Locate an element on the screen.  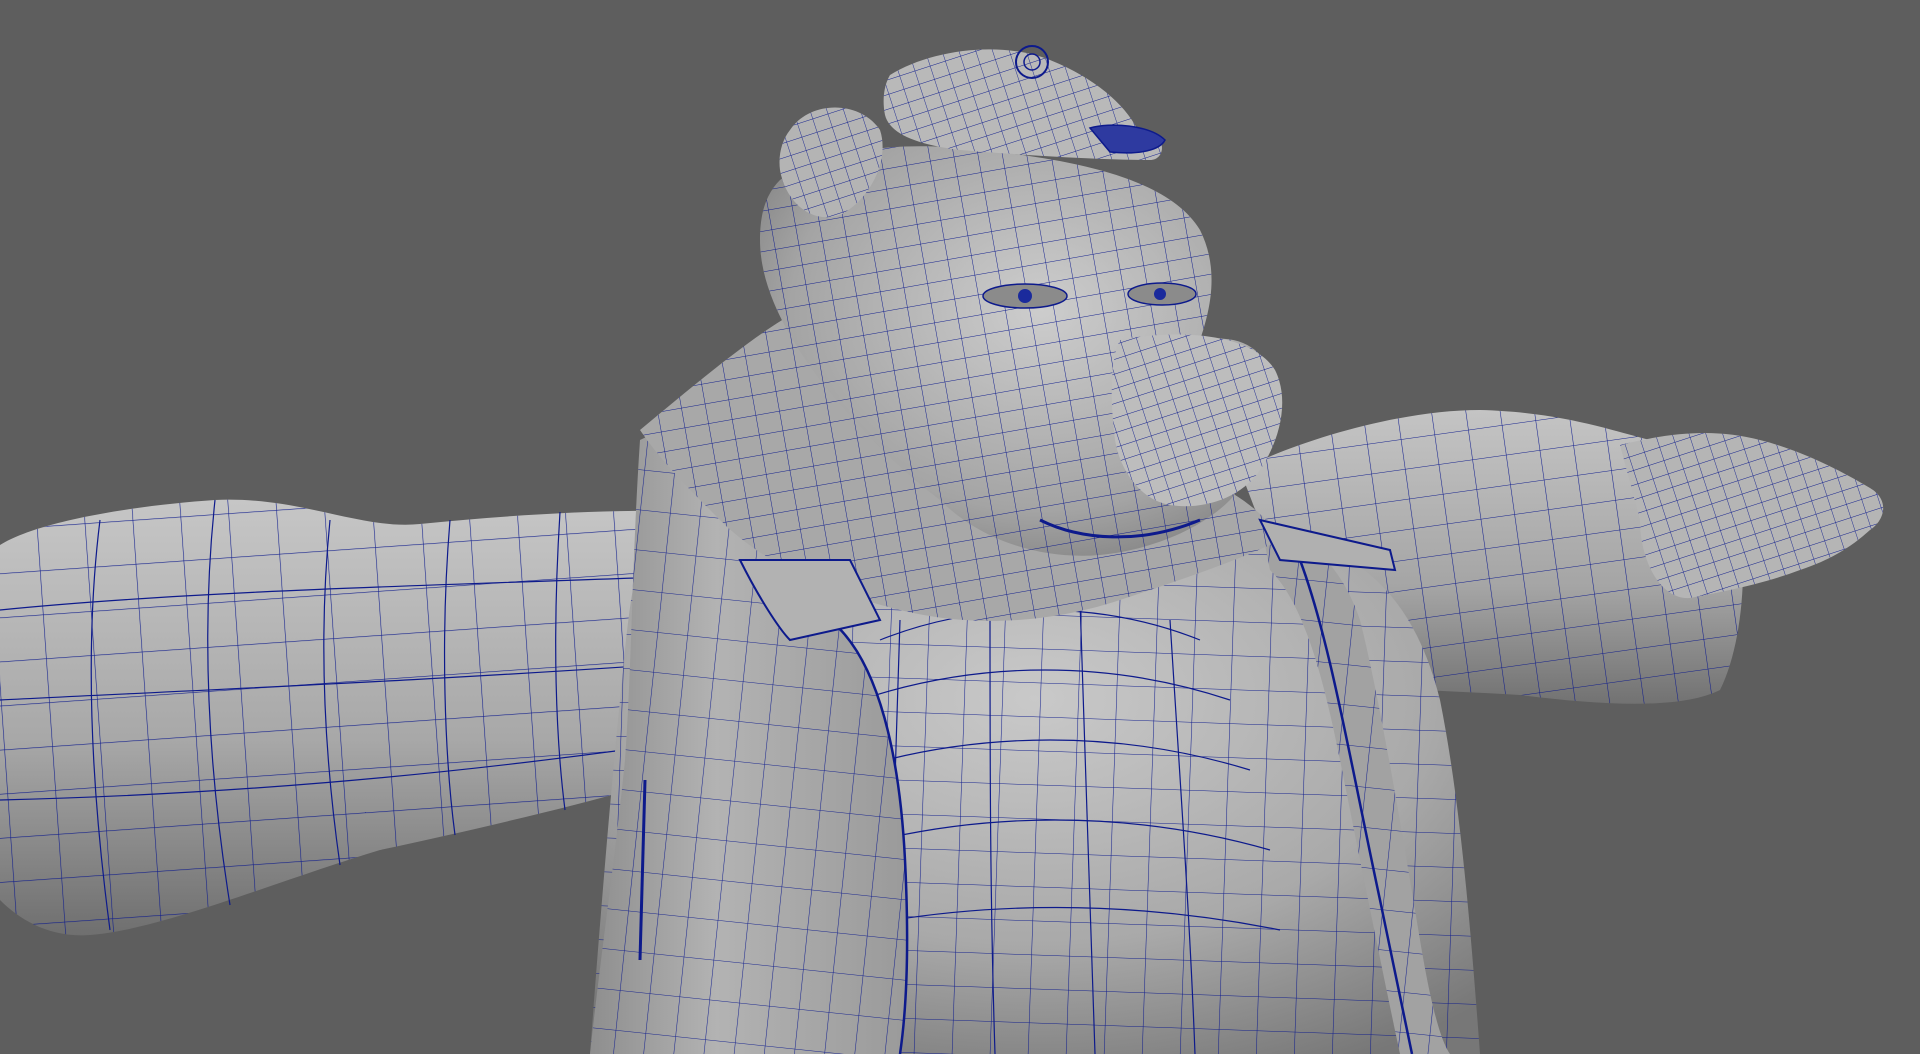
cap-mesh is located at coordinates (1024, 102).